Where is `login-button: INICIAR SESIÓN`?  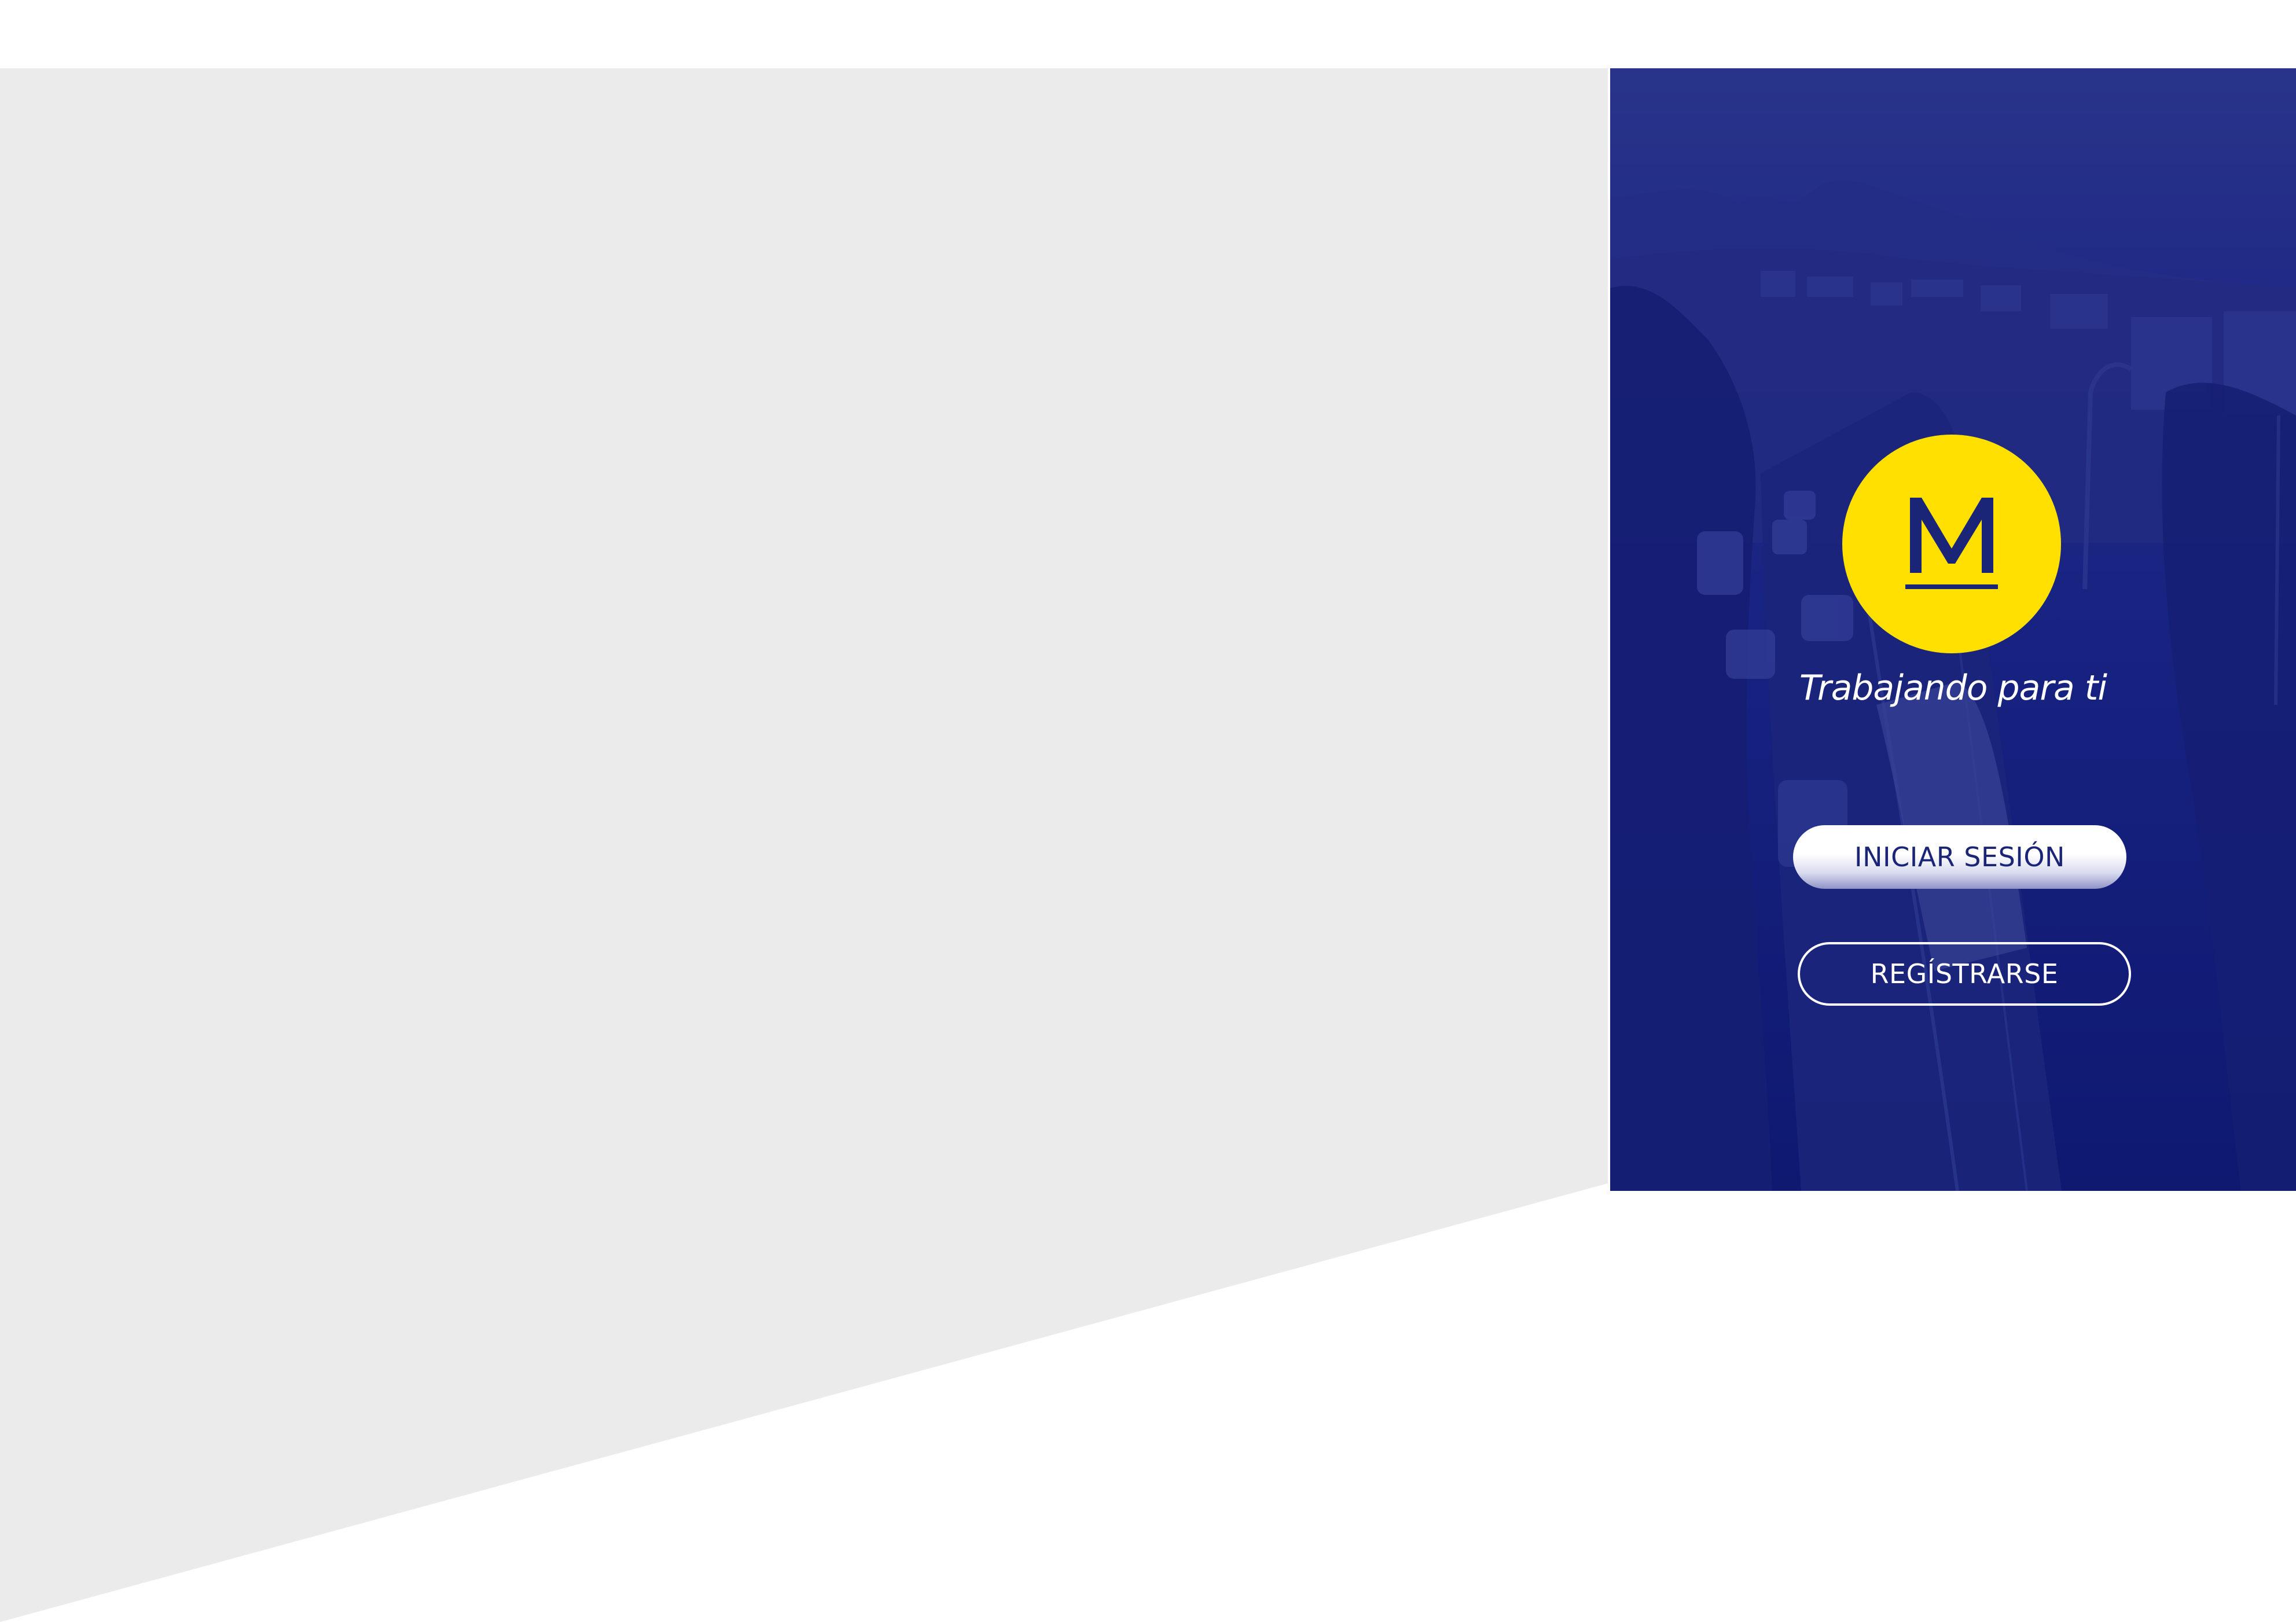
login-button: INICIAR SESIÓN is located at coordinates (1959, 857).